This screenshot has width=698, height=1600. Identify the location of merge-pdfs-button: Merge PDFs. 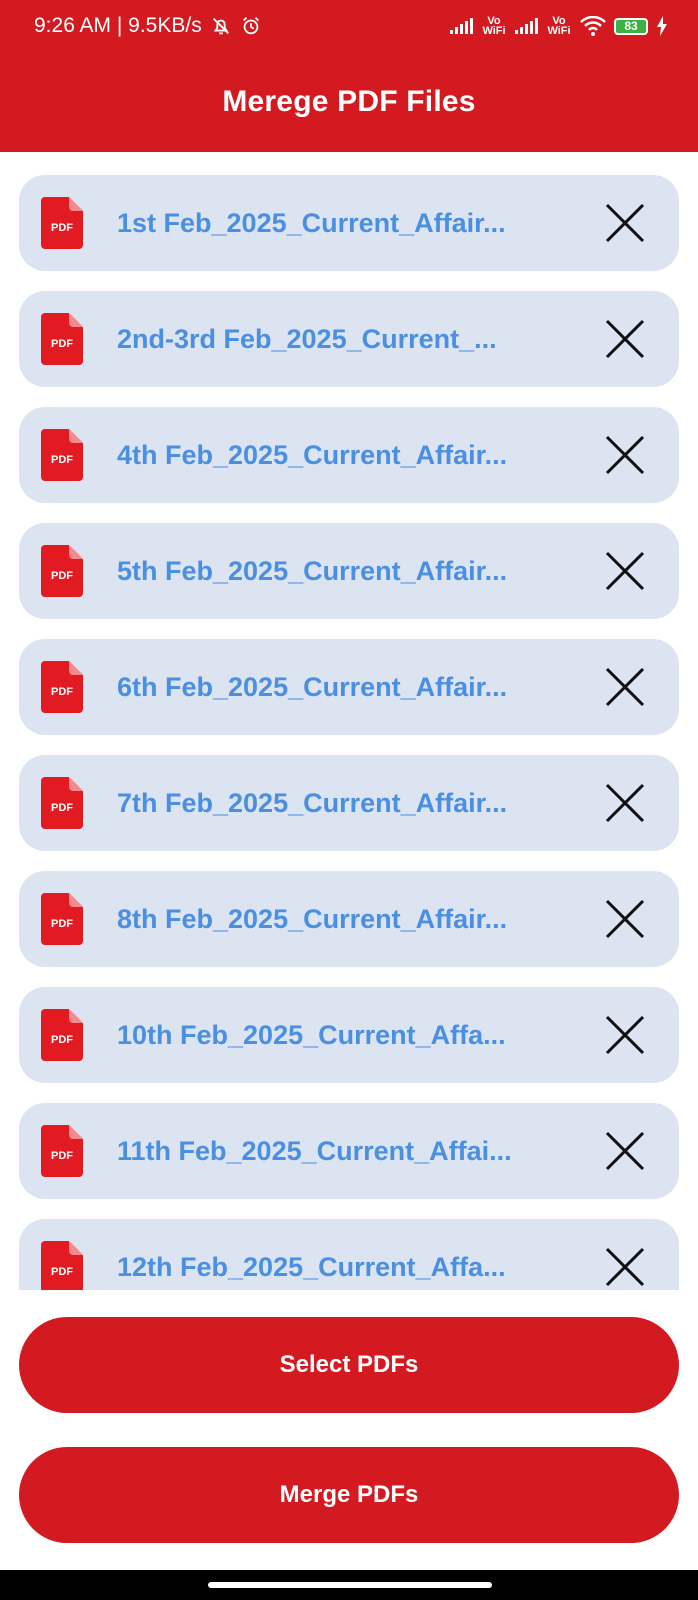
(349, 1495).